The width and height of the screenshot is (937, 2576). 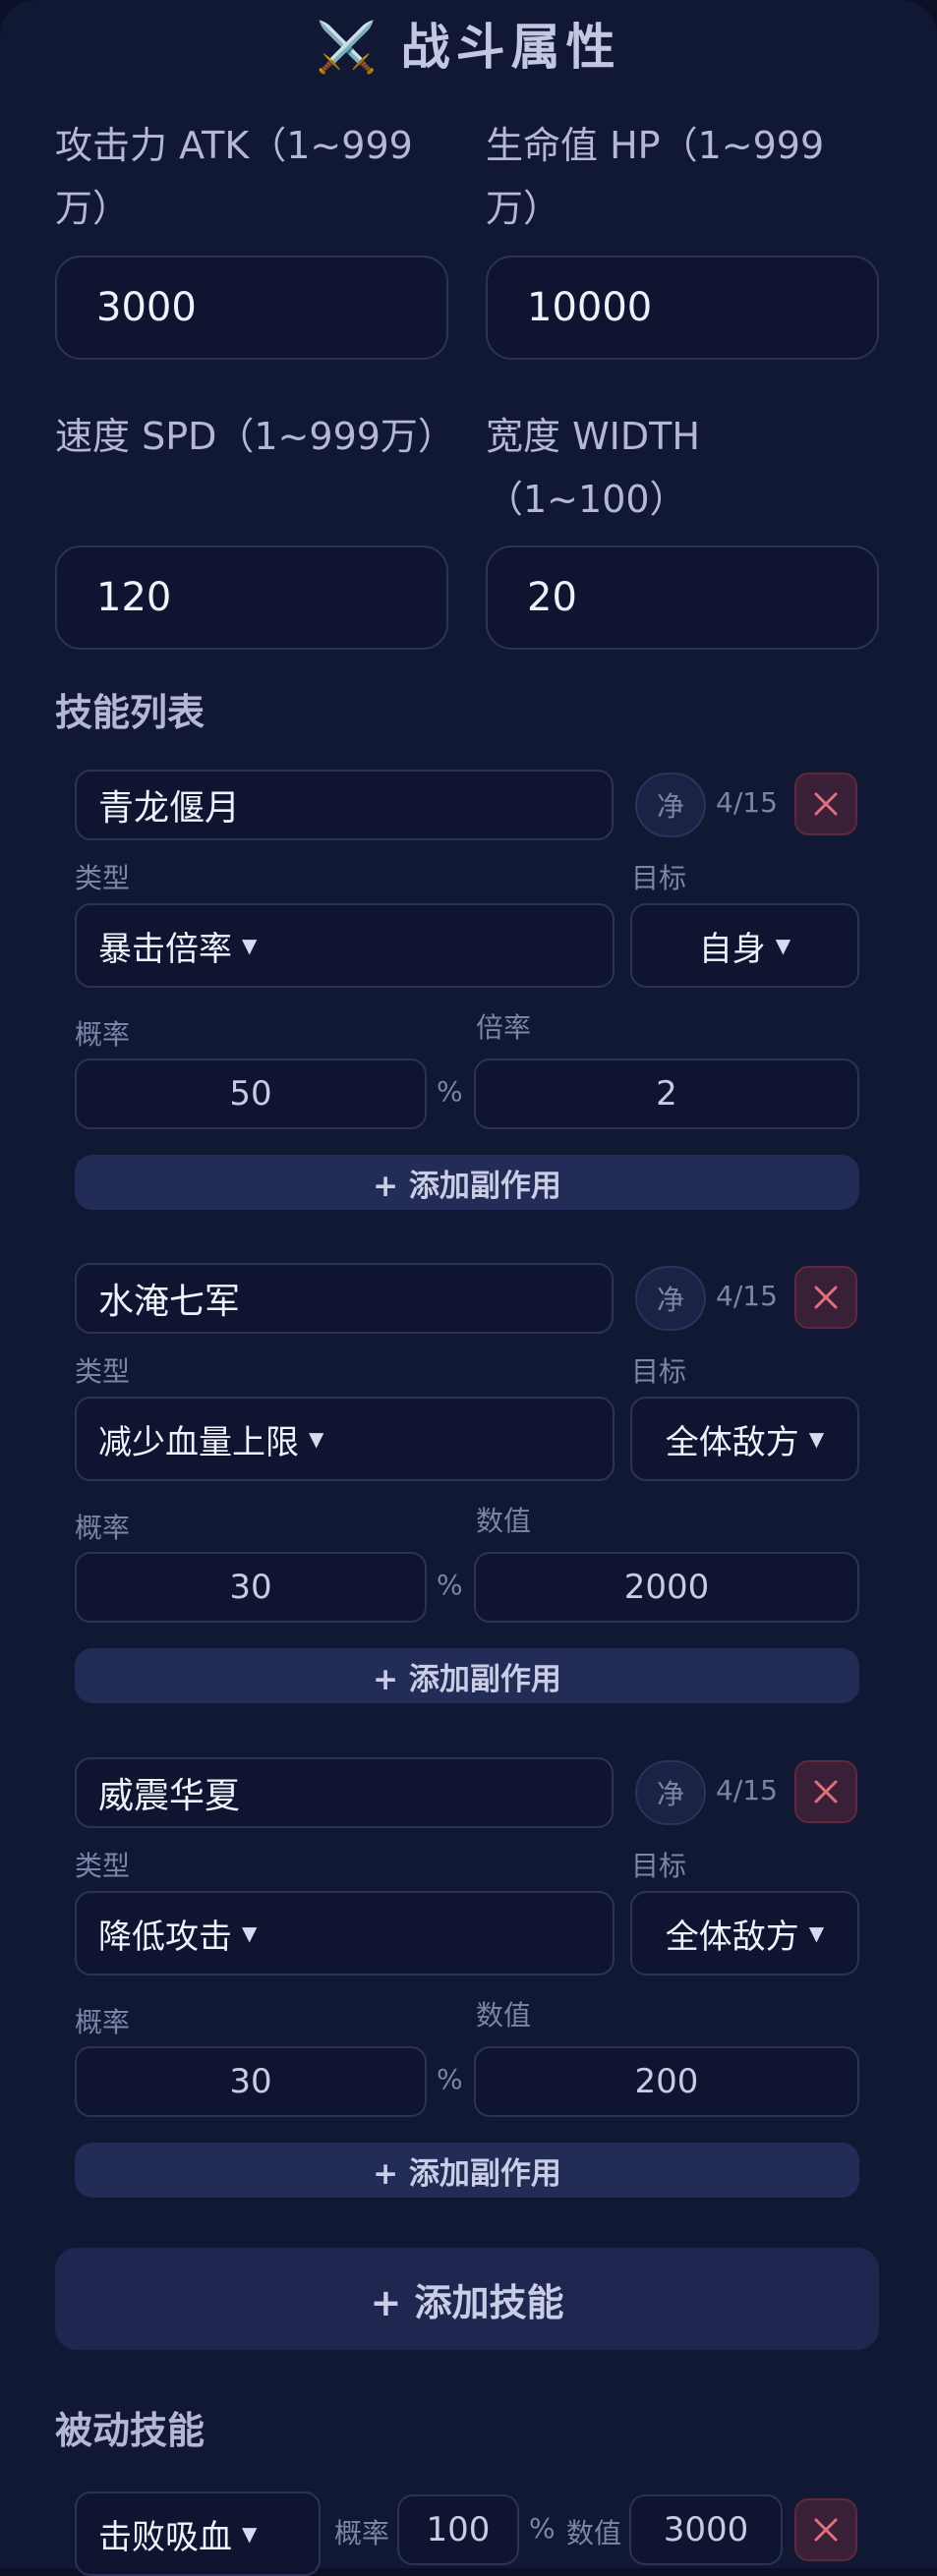 I want to click on atk-label: 攻击力 ATK（1~999万）, so click(x=234, y=177).